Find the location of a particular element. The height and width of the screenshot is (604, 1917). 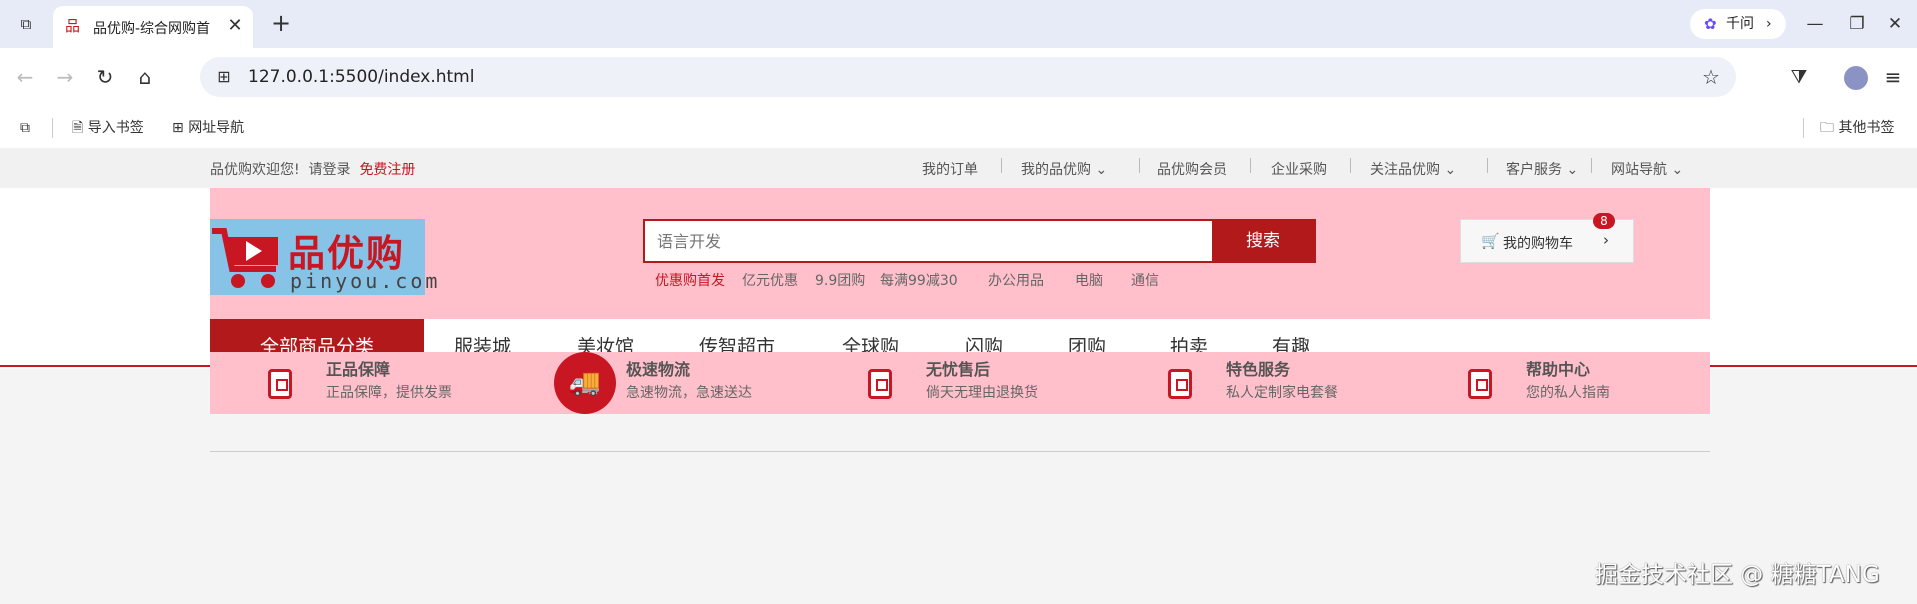

home-icon: ⌂ is located at coordinates (145, 77).